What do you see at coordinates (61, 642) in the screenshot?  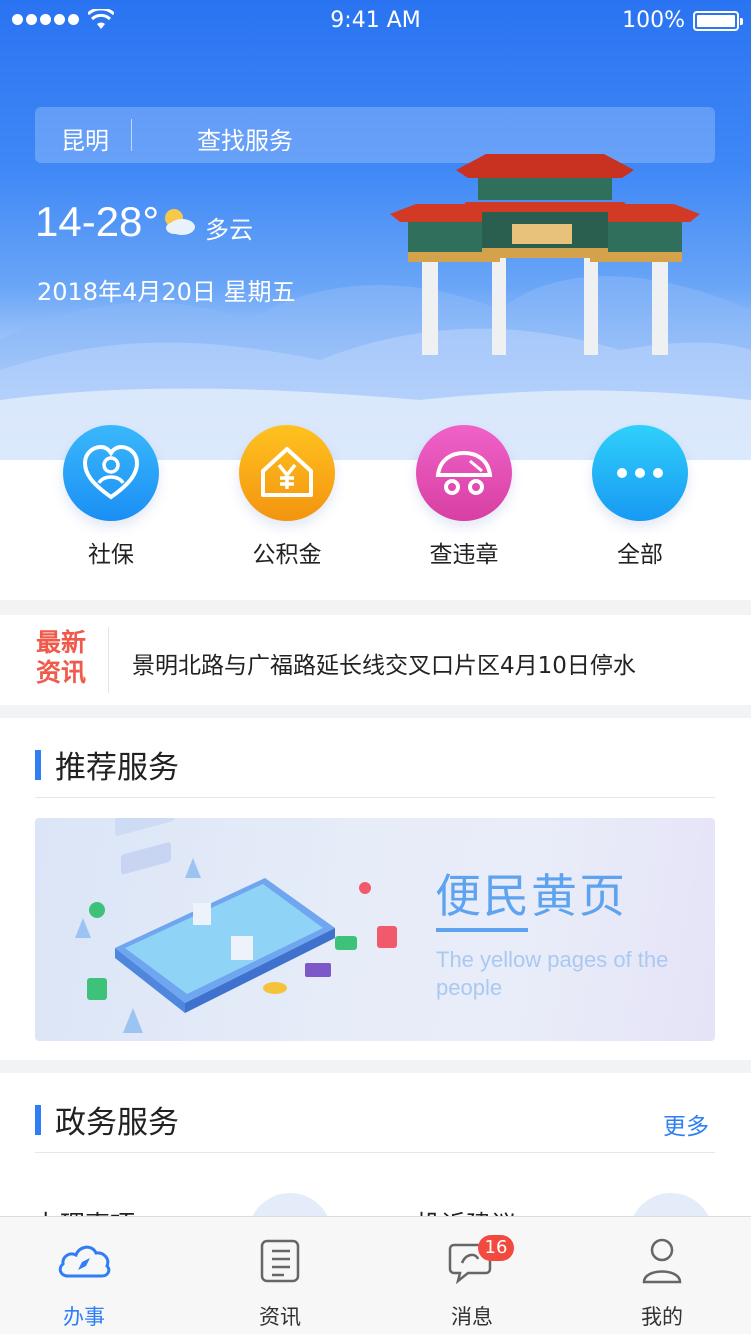 I see `news-tag-line: 最新` at bounding box center [61, 642].